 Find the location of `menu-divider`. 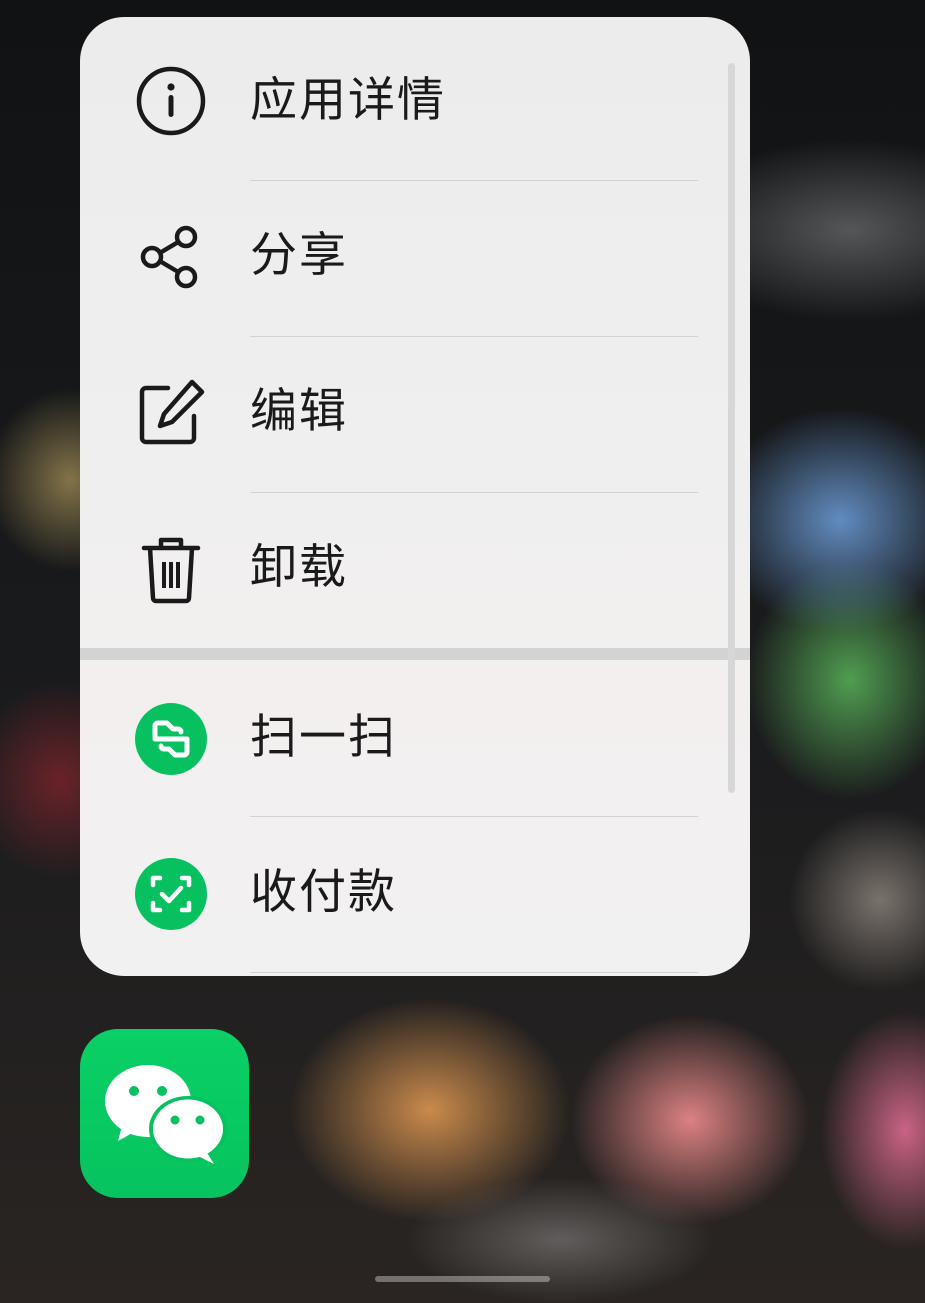

menu-divider is located at coordinates (474, 972).